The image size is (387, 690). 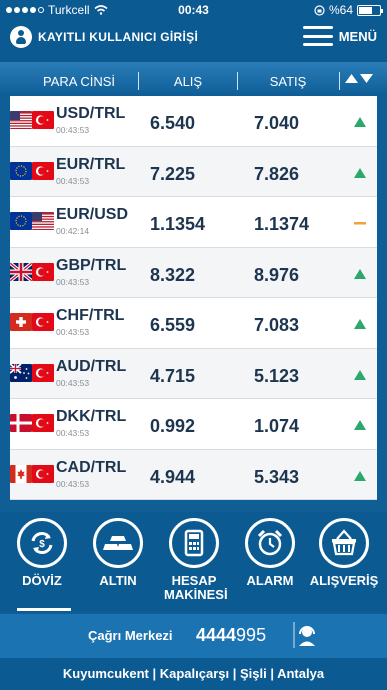 I want to click on buy-price: 6.559, so click(x=173, y=325).